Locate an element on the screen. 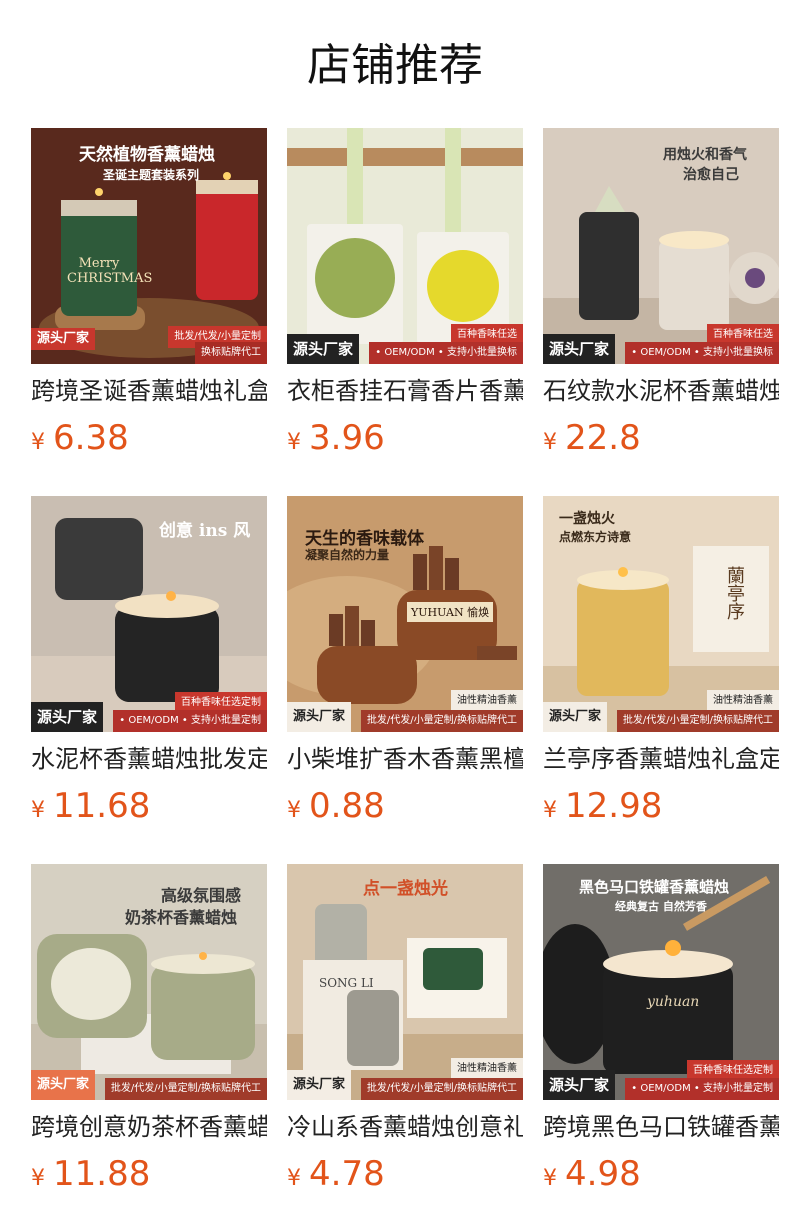 The height and width of the screenshot is (1232, 790). product-title: 跨境黑色马口铁罐香薰蜡烛 is located at coordinates (661, 1127).